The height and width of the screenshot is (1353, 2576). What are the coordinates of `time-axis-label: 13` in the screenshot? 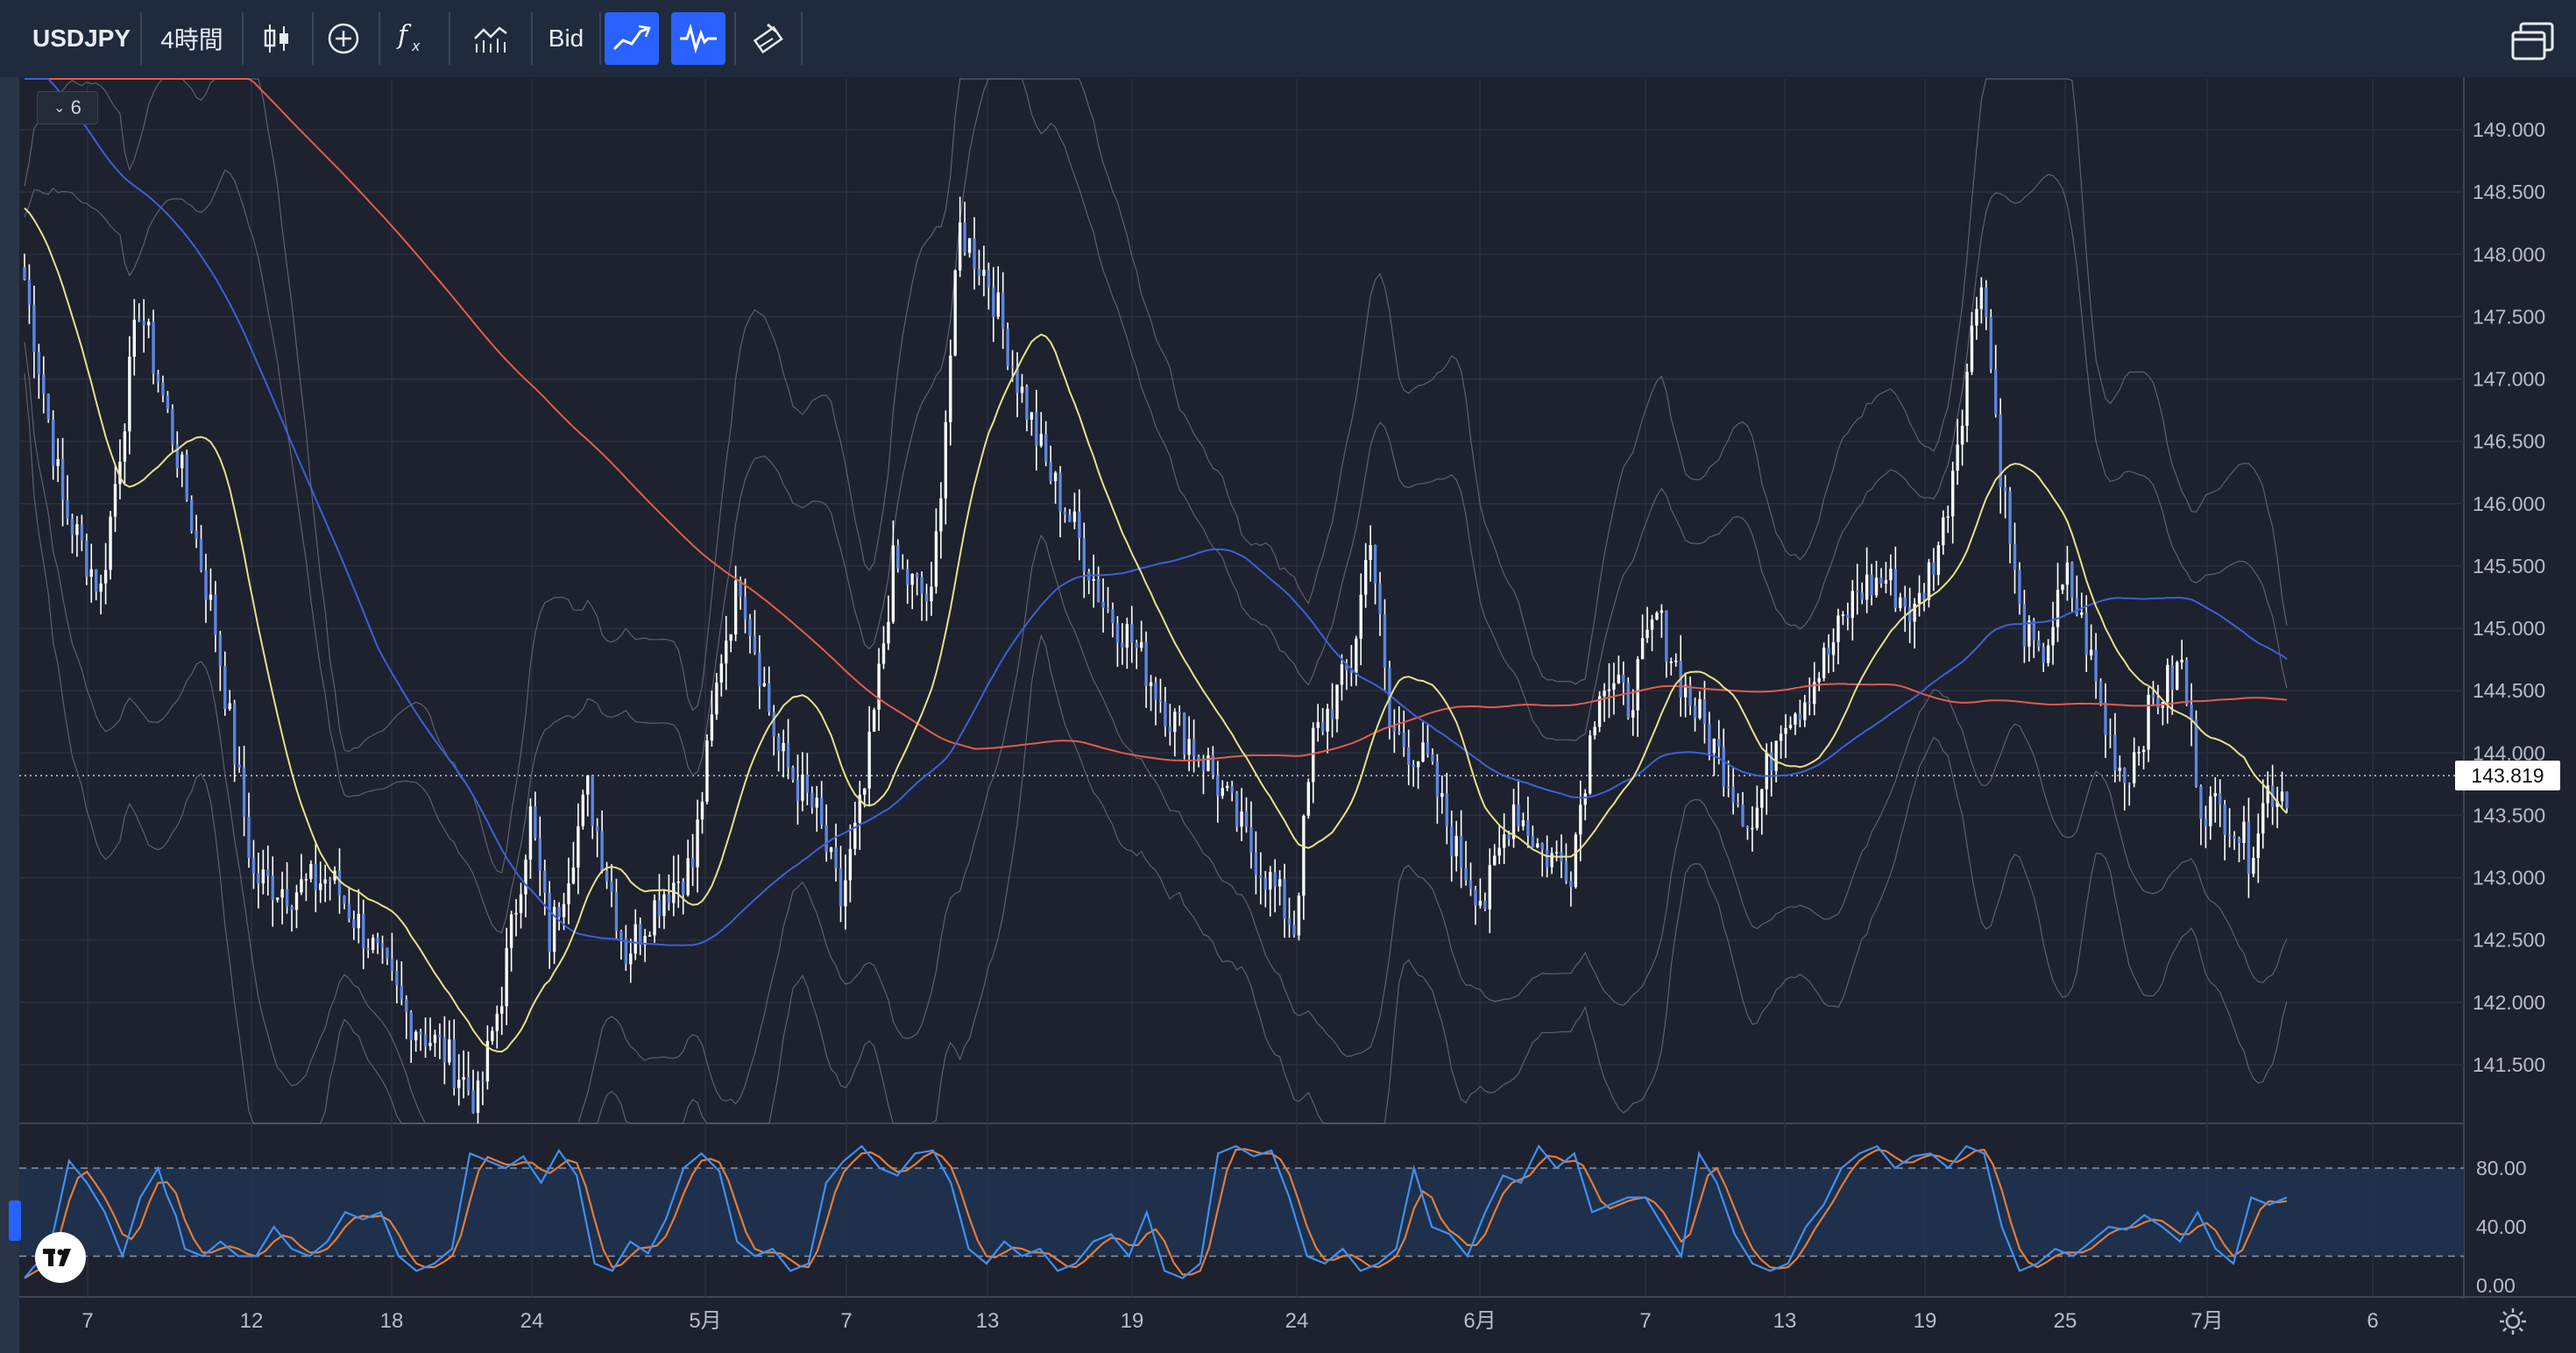 It's located at (988, 1321).